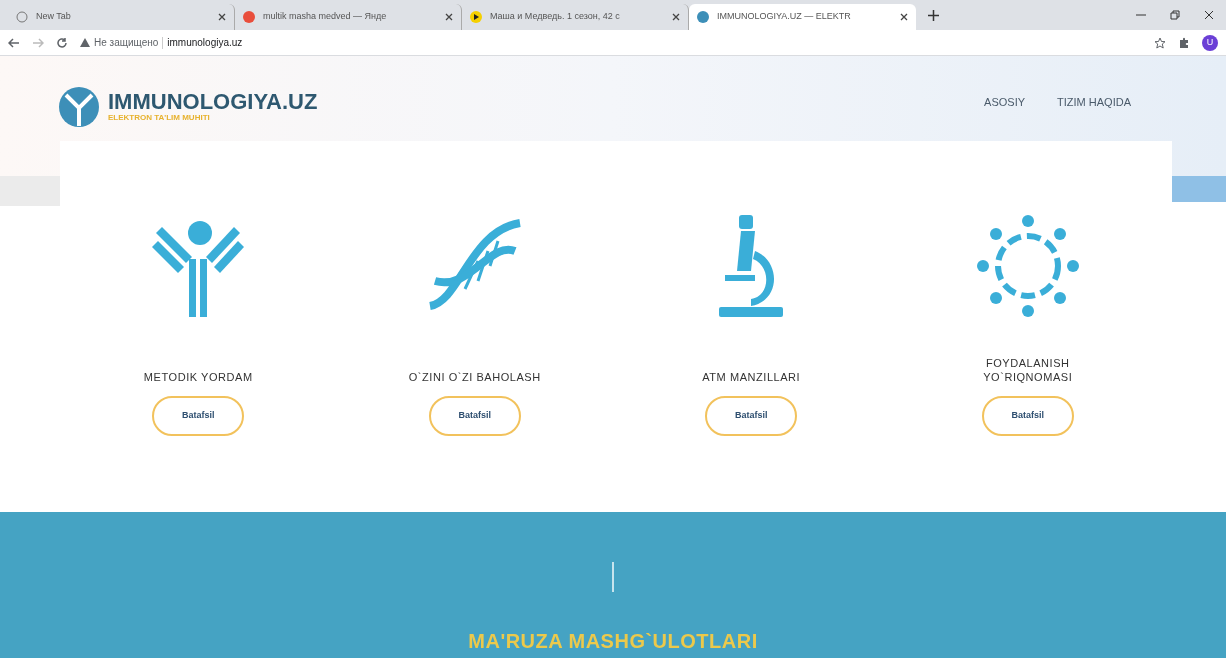 This screenshot has height=658, width=1226. Describe the element at coordinates (62, 42) in the screenshot. I see `reload-icon` at that location.